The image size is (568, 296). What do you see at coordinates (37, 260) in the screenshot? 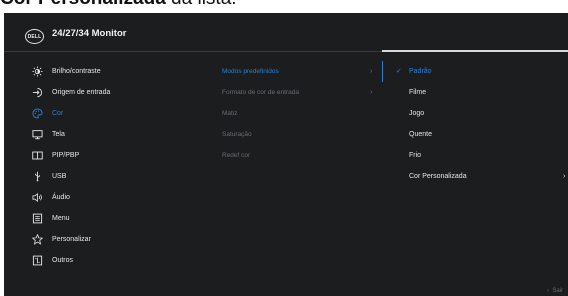
I see `others-icon` at bounding box center [37, 260].